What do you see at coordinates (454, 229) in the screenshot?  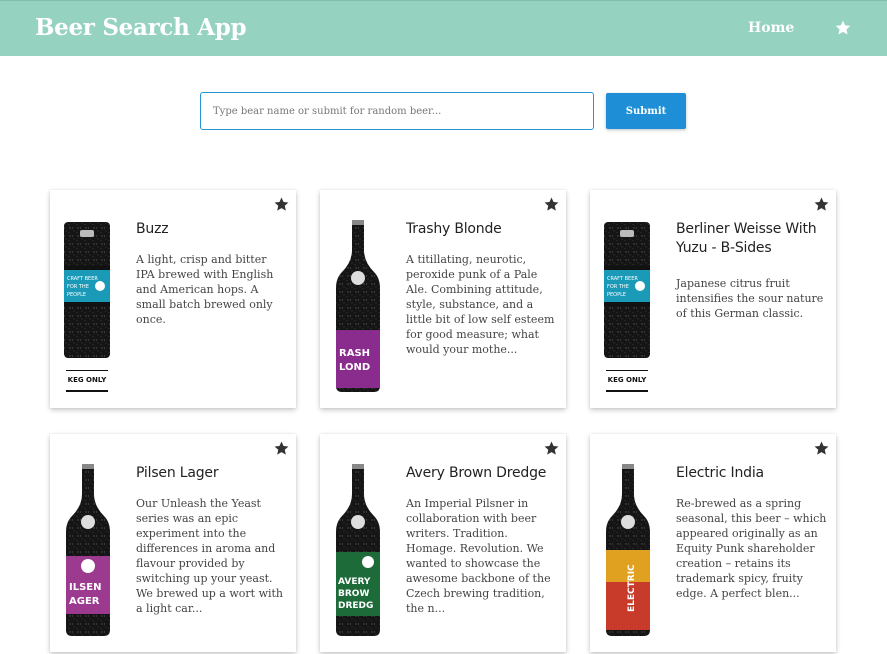 I see `beer-name: Trashy Blonde` at bounding box center [454, 229].